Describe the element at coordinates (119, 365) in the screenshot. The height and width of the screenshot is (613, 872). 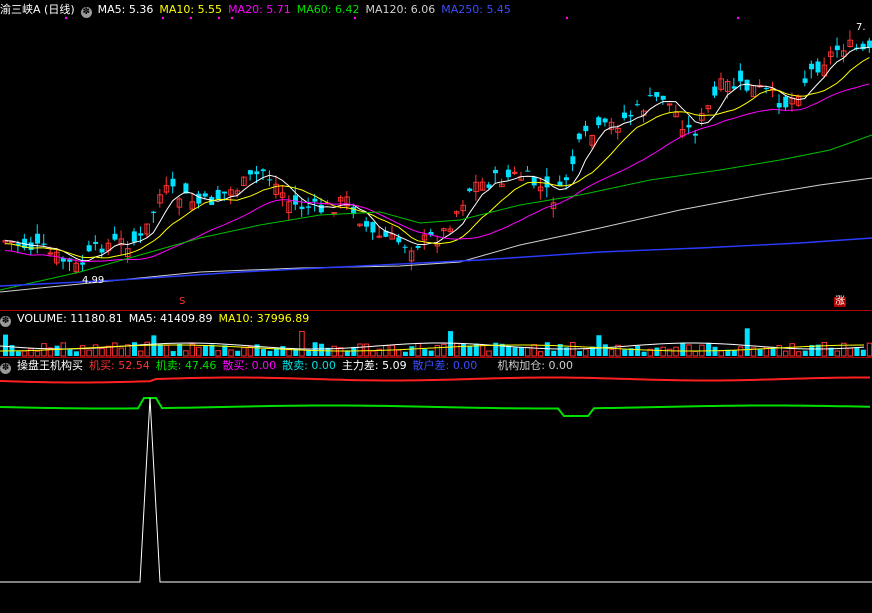
I see `inst-buy-readout: 机买: 52.54` at that location.